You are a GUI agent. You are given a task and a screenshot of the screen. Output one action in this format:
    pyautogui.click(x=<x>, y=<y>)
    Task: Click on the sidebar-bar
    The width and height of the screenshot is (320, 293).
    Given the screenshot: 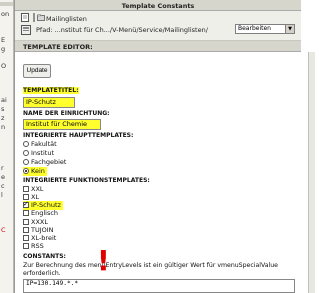 What is the action you would take?
    pyautogui.click(x=6, y=4)
    